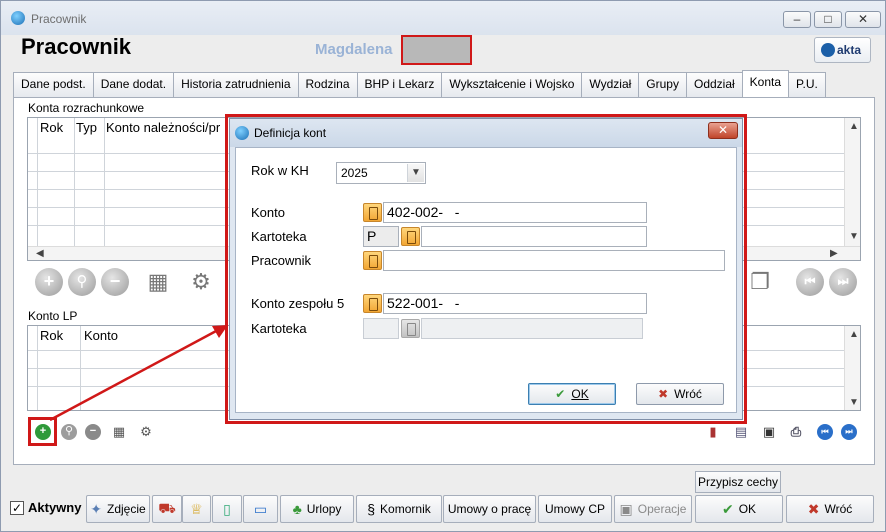 The height and width of the screenshot is (532, 886). I want to click on urlopy-button: ♣ Urlopy, so click(317, 509).